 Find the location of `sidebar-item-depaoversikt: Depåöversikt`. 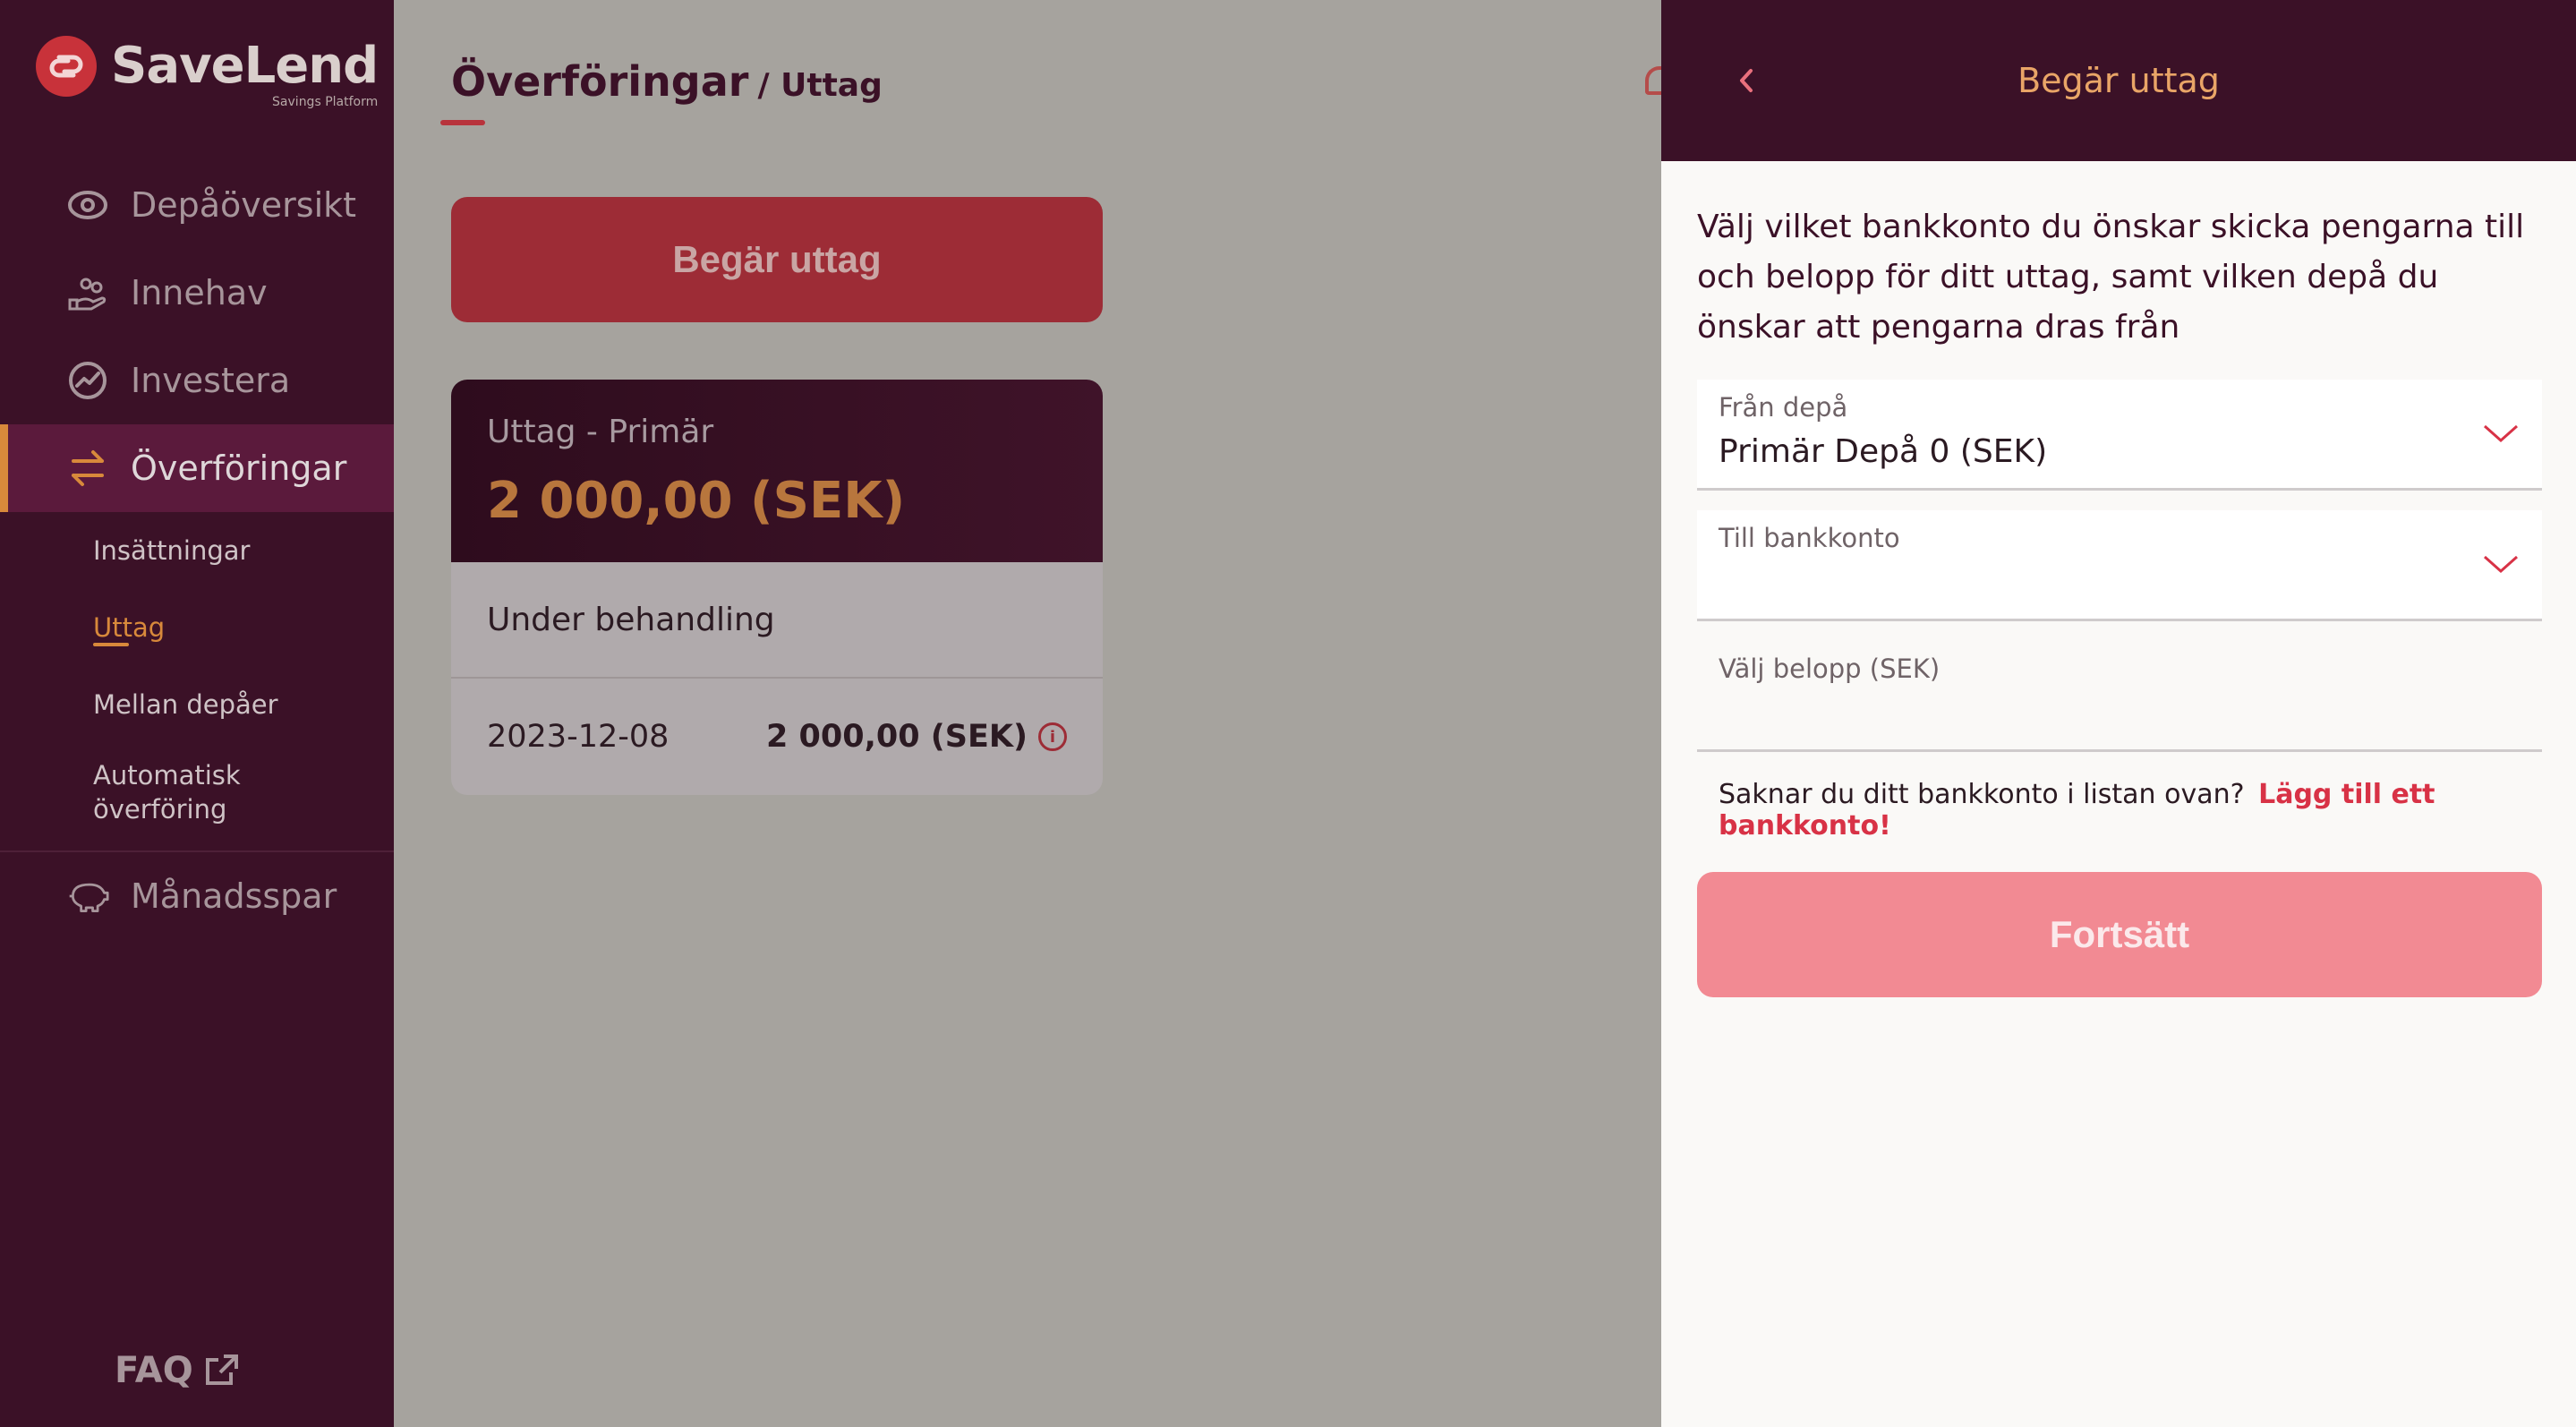

sidebar-item-depaoversikt: Depåöversikt is located at coordinates (197, 205).